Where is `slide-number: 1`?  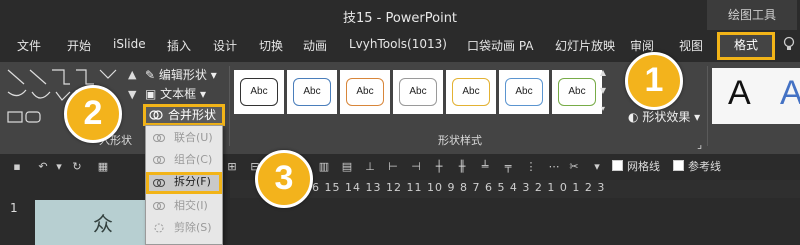
slide-number: 1 is located at coordinates (14, 208).